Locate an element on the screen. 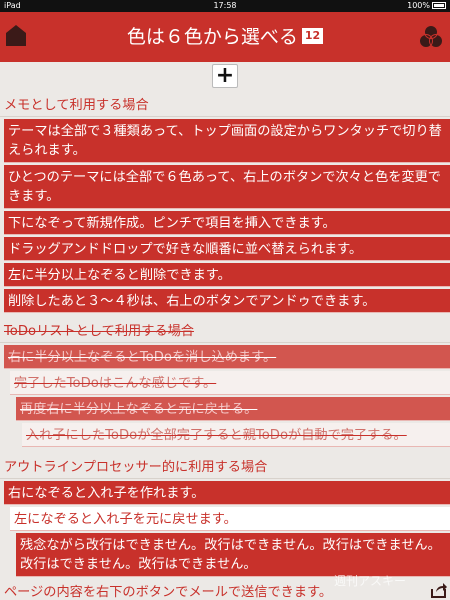 The image size is (450, 600). list-item: 右になぞると入れ子を作れます。 is located at coordinates (227, 493).